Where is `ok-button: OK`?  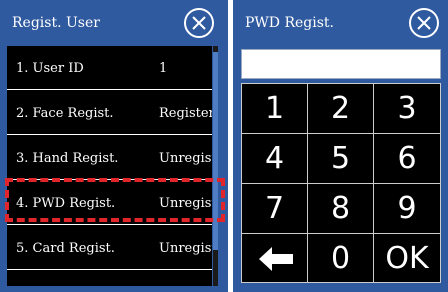 ok-button: OK is located at coordinates (407, 258).